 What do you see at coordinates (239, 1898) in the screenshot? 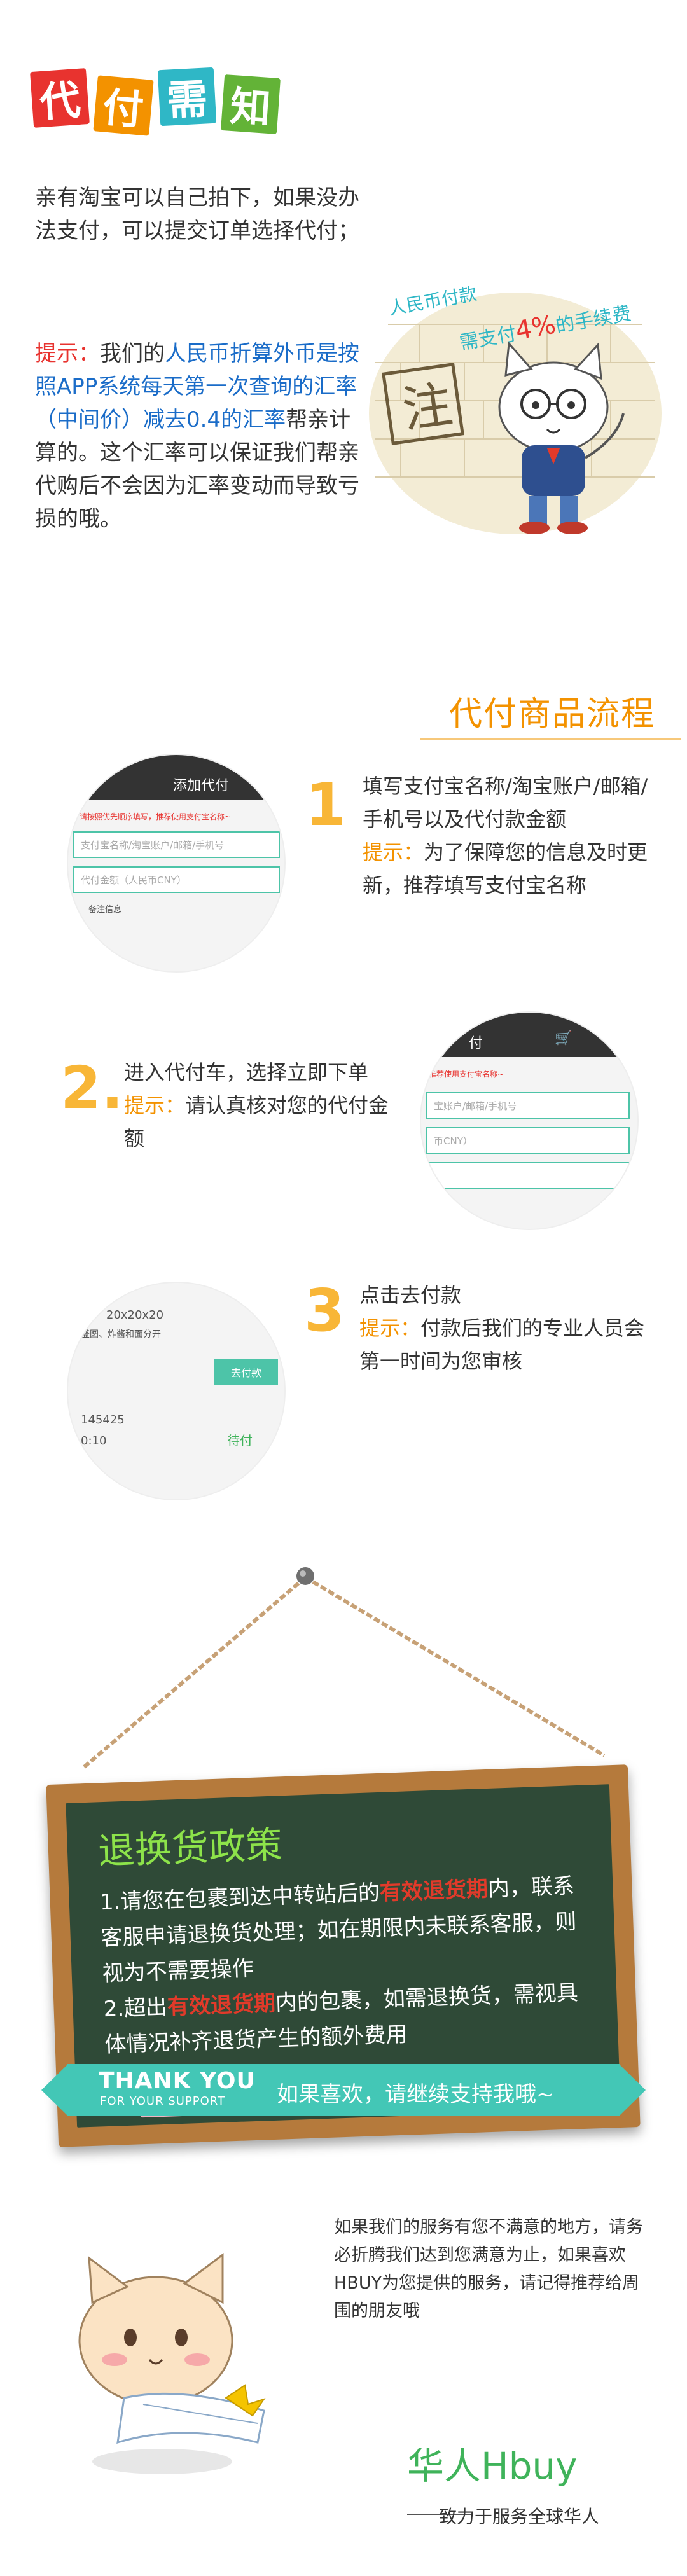
I see `board-l1a: 1.请您在包裹到达中转站后的` at bounding box center [239, 1898].